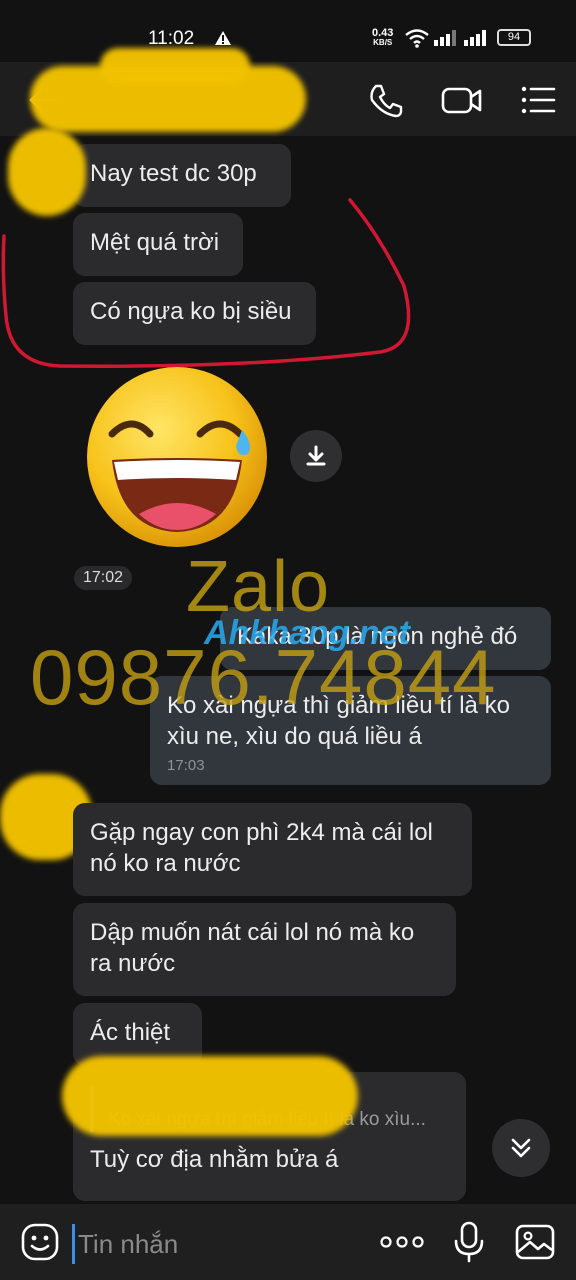  Describe the element at coordinates (252, 948) in the screenshot. I see `message-text: Dập muốn nát cái lol nó mà ko ra nước` at that location.